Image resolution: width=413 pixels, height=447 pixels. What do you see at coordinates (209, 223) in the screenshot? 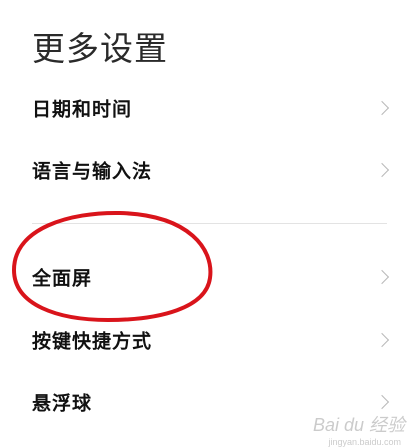
I see `section-divider` at bounding box center [209, 223].